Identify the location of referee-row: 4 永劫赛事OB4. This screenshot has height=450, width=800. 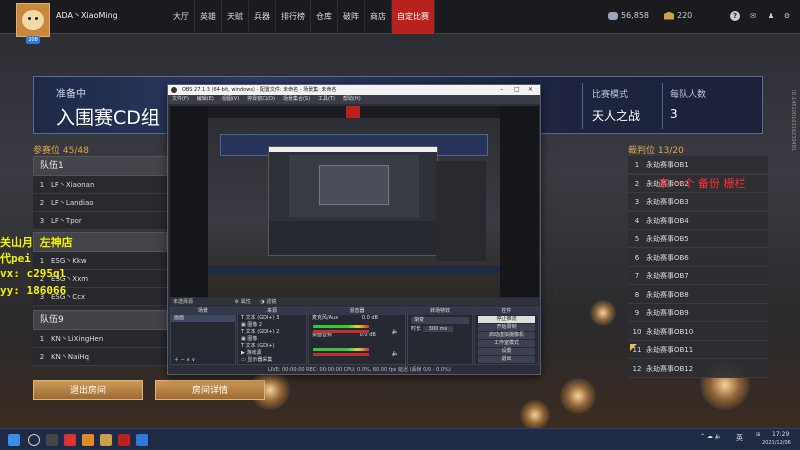
(698, 220).